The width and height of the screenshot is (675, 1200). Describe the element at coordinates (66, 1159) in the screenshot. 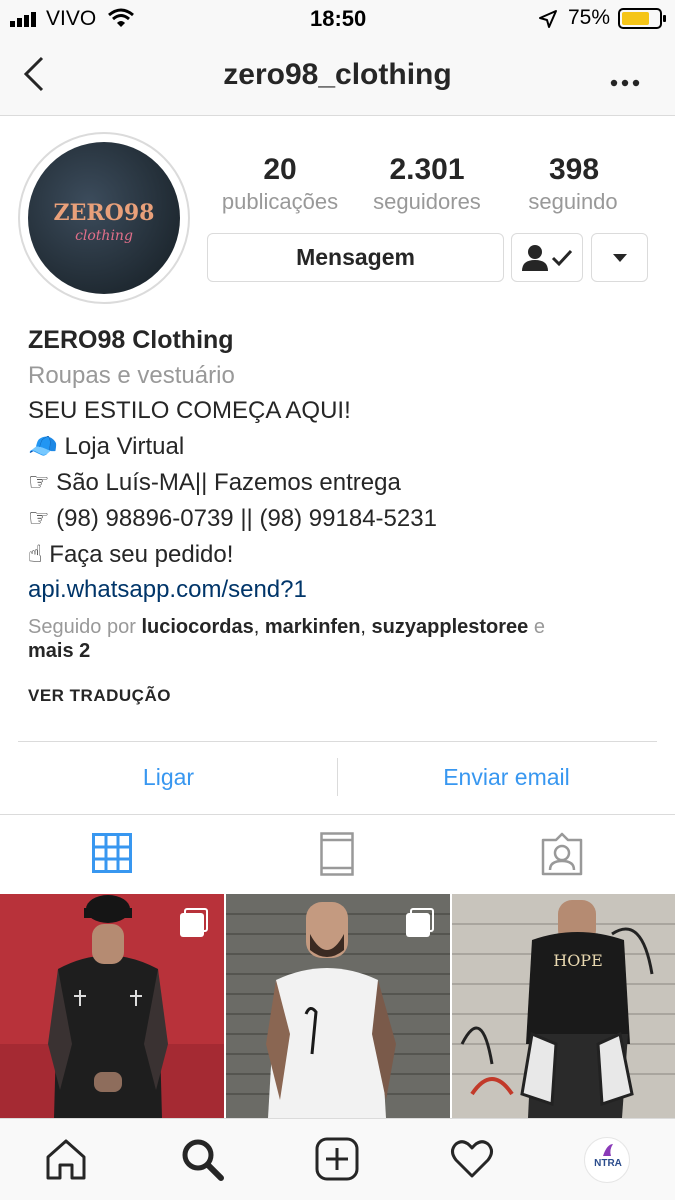

I see `home-icon` at that location.